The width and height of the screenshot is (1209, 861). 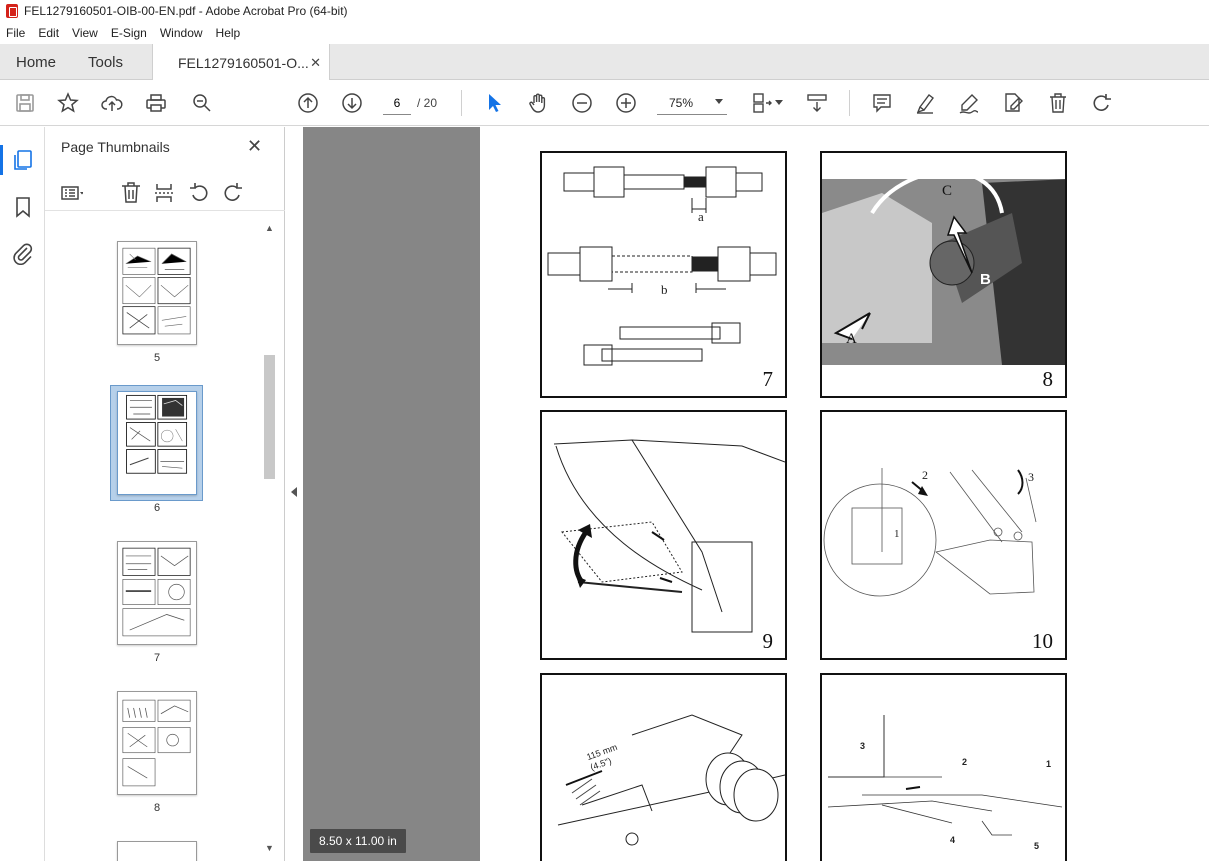 I want to click on scroll-mode-icon, so click(x=817, y=103).